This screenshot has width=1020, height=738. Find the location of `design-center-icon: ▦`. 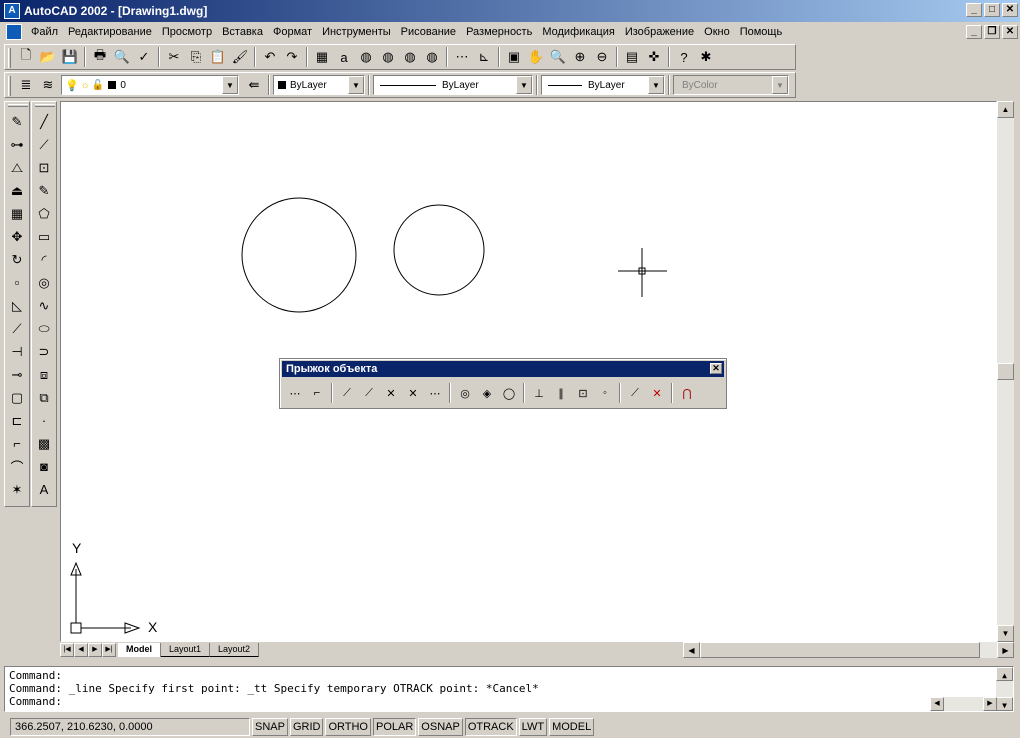

design-center-icon: ▦ is located at coordinates (322, 57).